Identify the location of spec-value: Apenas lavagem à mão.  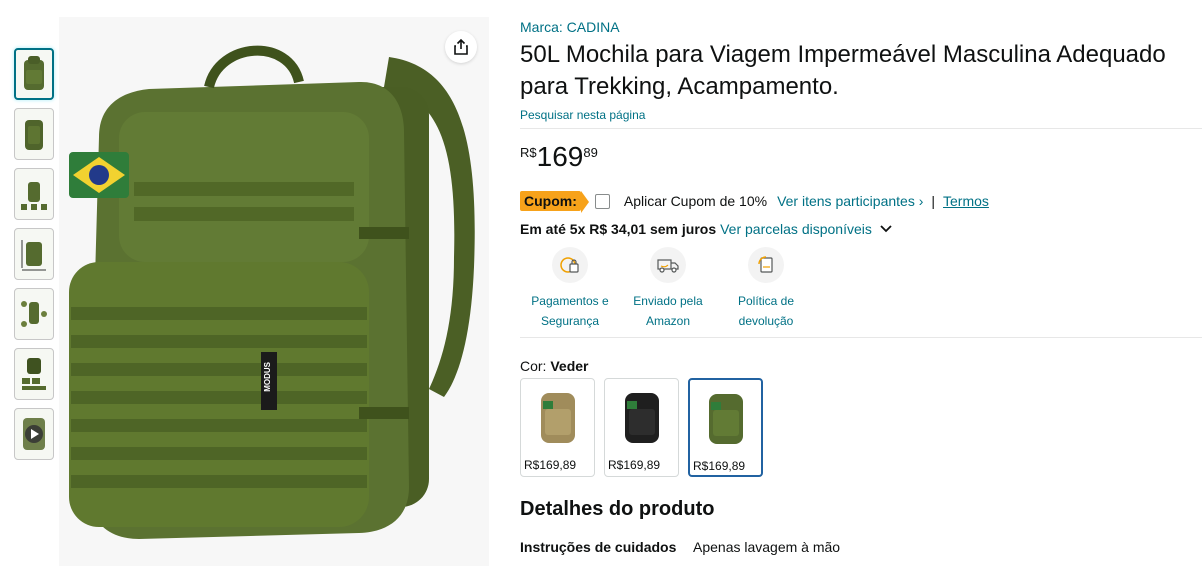
(767, 547).